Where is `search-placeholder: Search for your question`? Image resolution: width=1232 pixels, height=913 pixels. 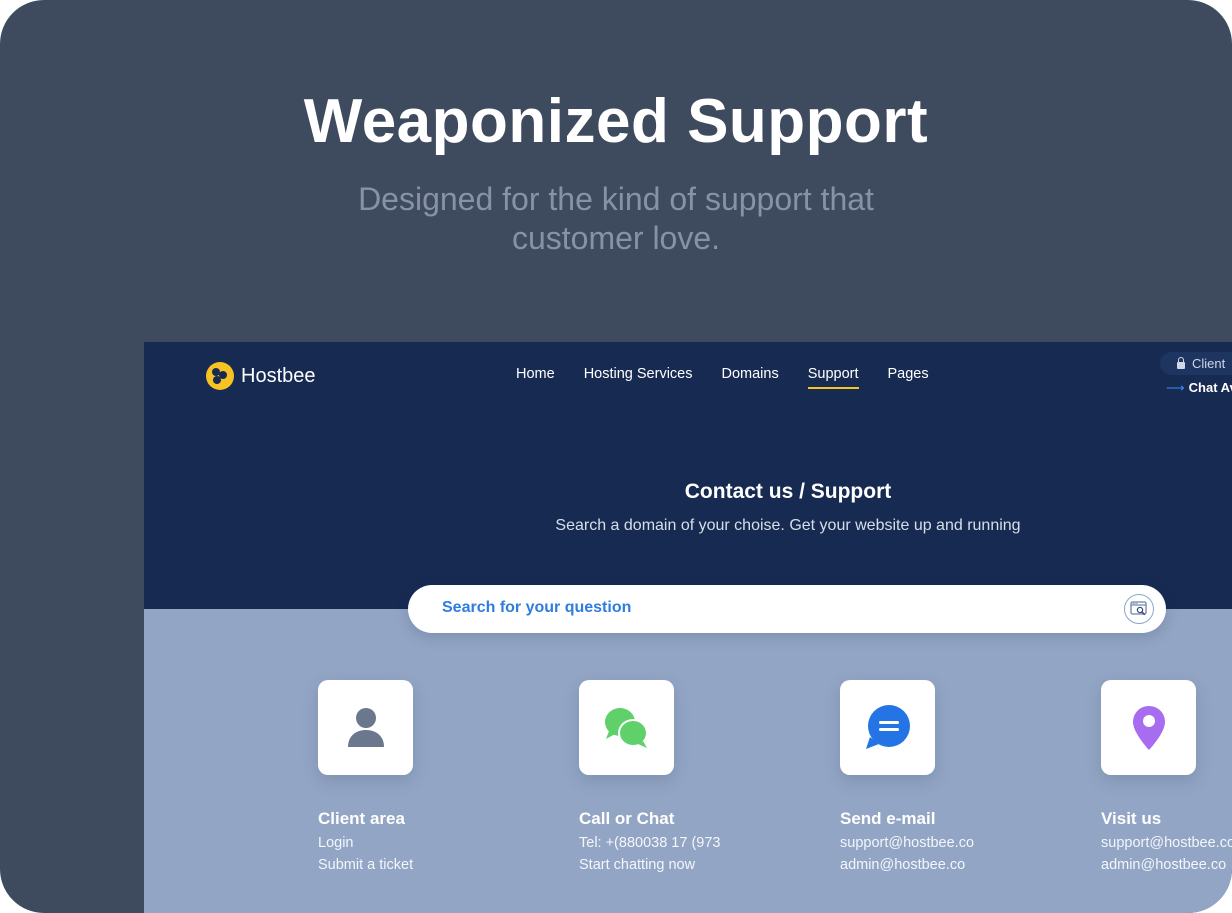
search-placeholder: Search for your question is located at coordinates (537, 607).